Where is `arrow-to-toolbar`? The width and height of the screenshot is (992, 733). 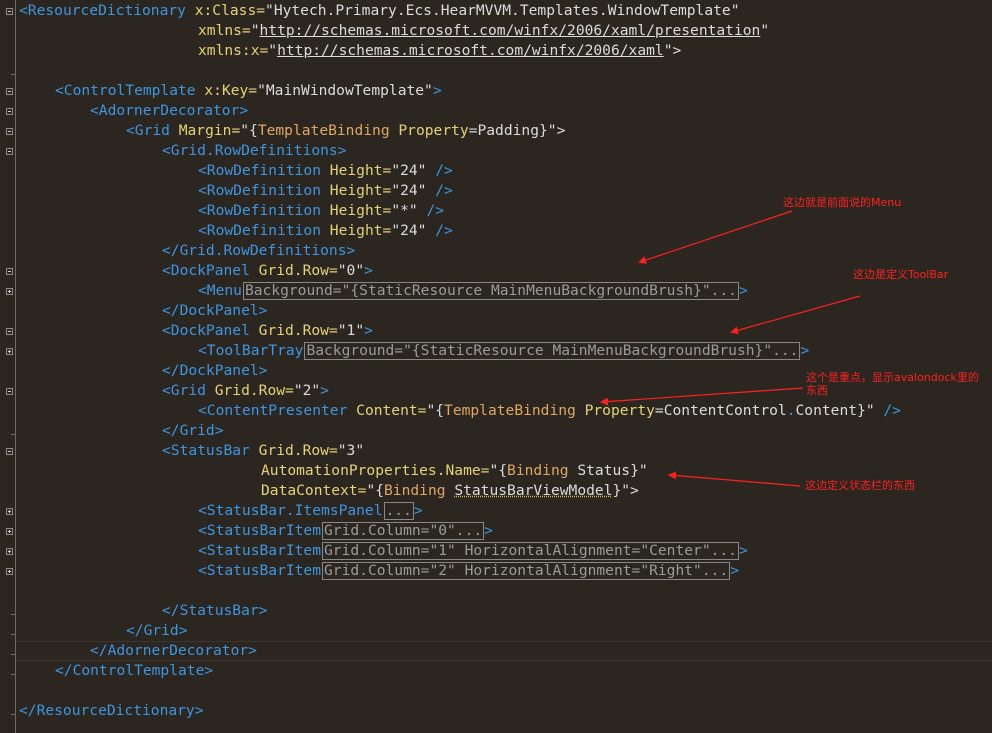 arrow-to-toolbar is located at coordinates (795, 315).